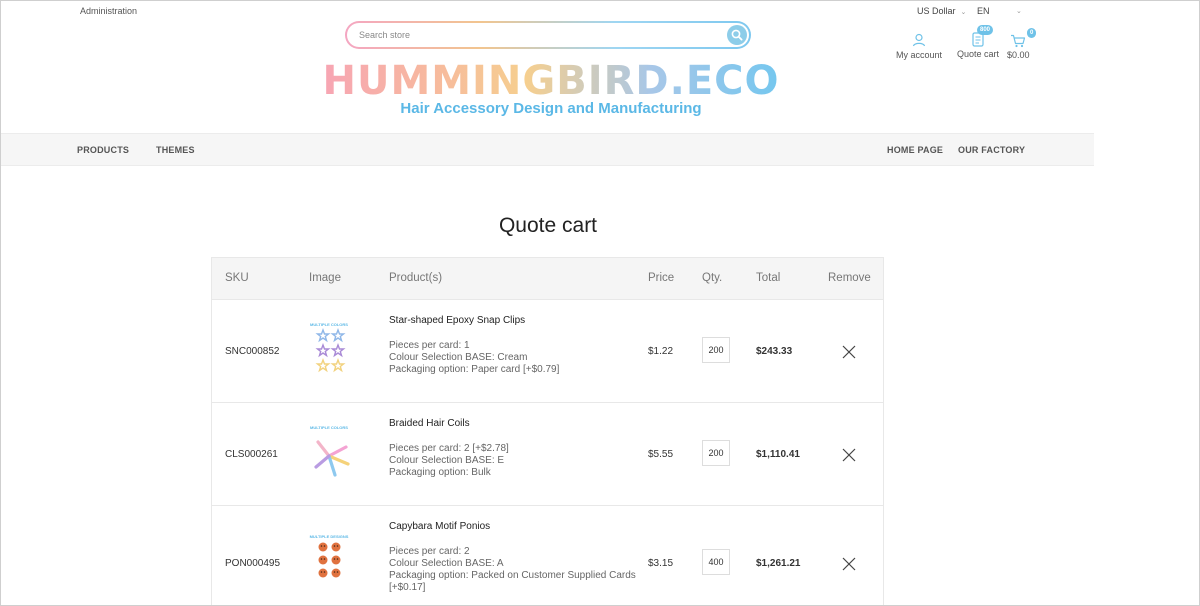 This screenshot has width=1200, height=606. What do you see at coordinates (991, 150) in the screenshot?
I see `nav-item-our-factory: OUR FACTORY` at bounding box center [991, 150].